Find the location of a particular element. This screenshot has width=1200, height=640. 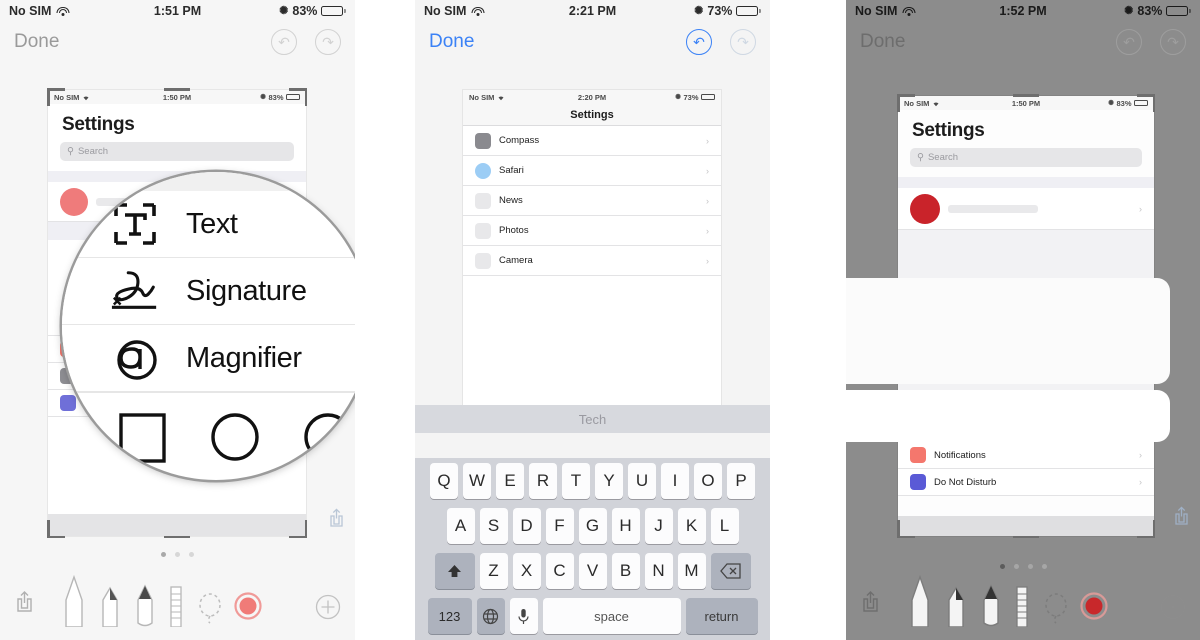

markup-tool-bar is located at coordinates (1023, 603).